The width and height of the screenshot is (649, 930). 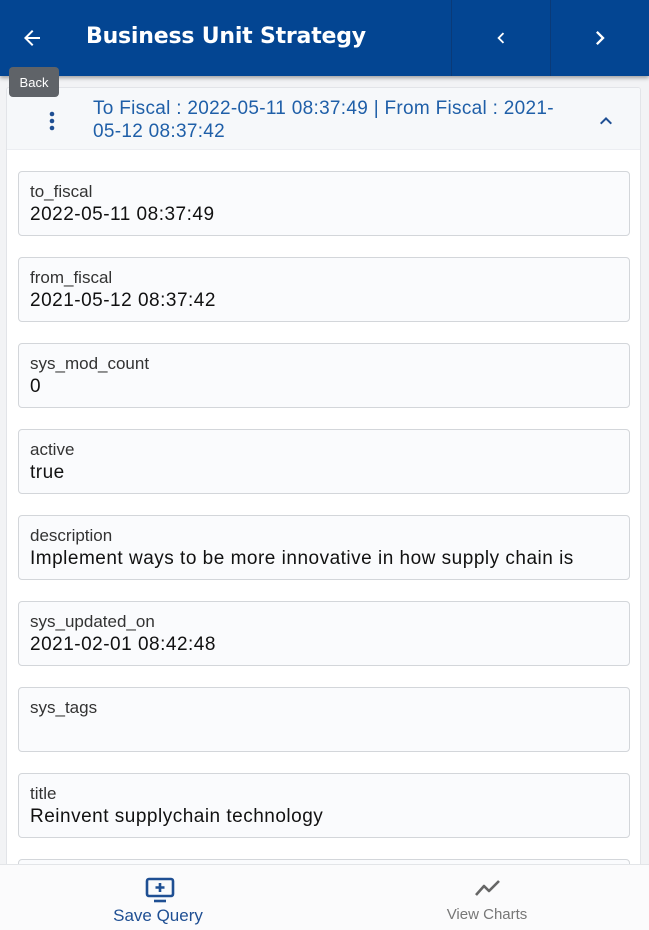 I want to click on chevron-right-icon, so click(x=600, y=38).